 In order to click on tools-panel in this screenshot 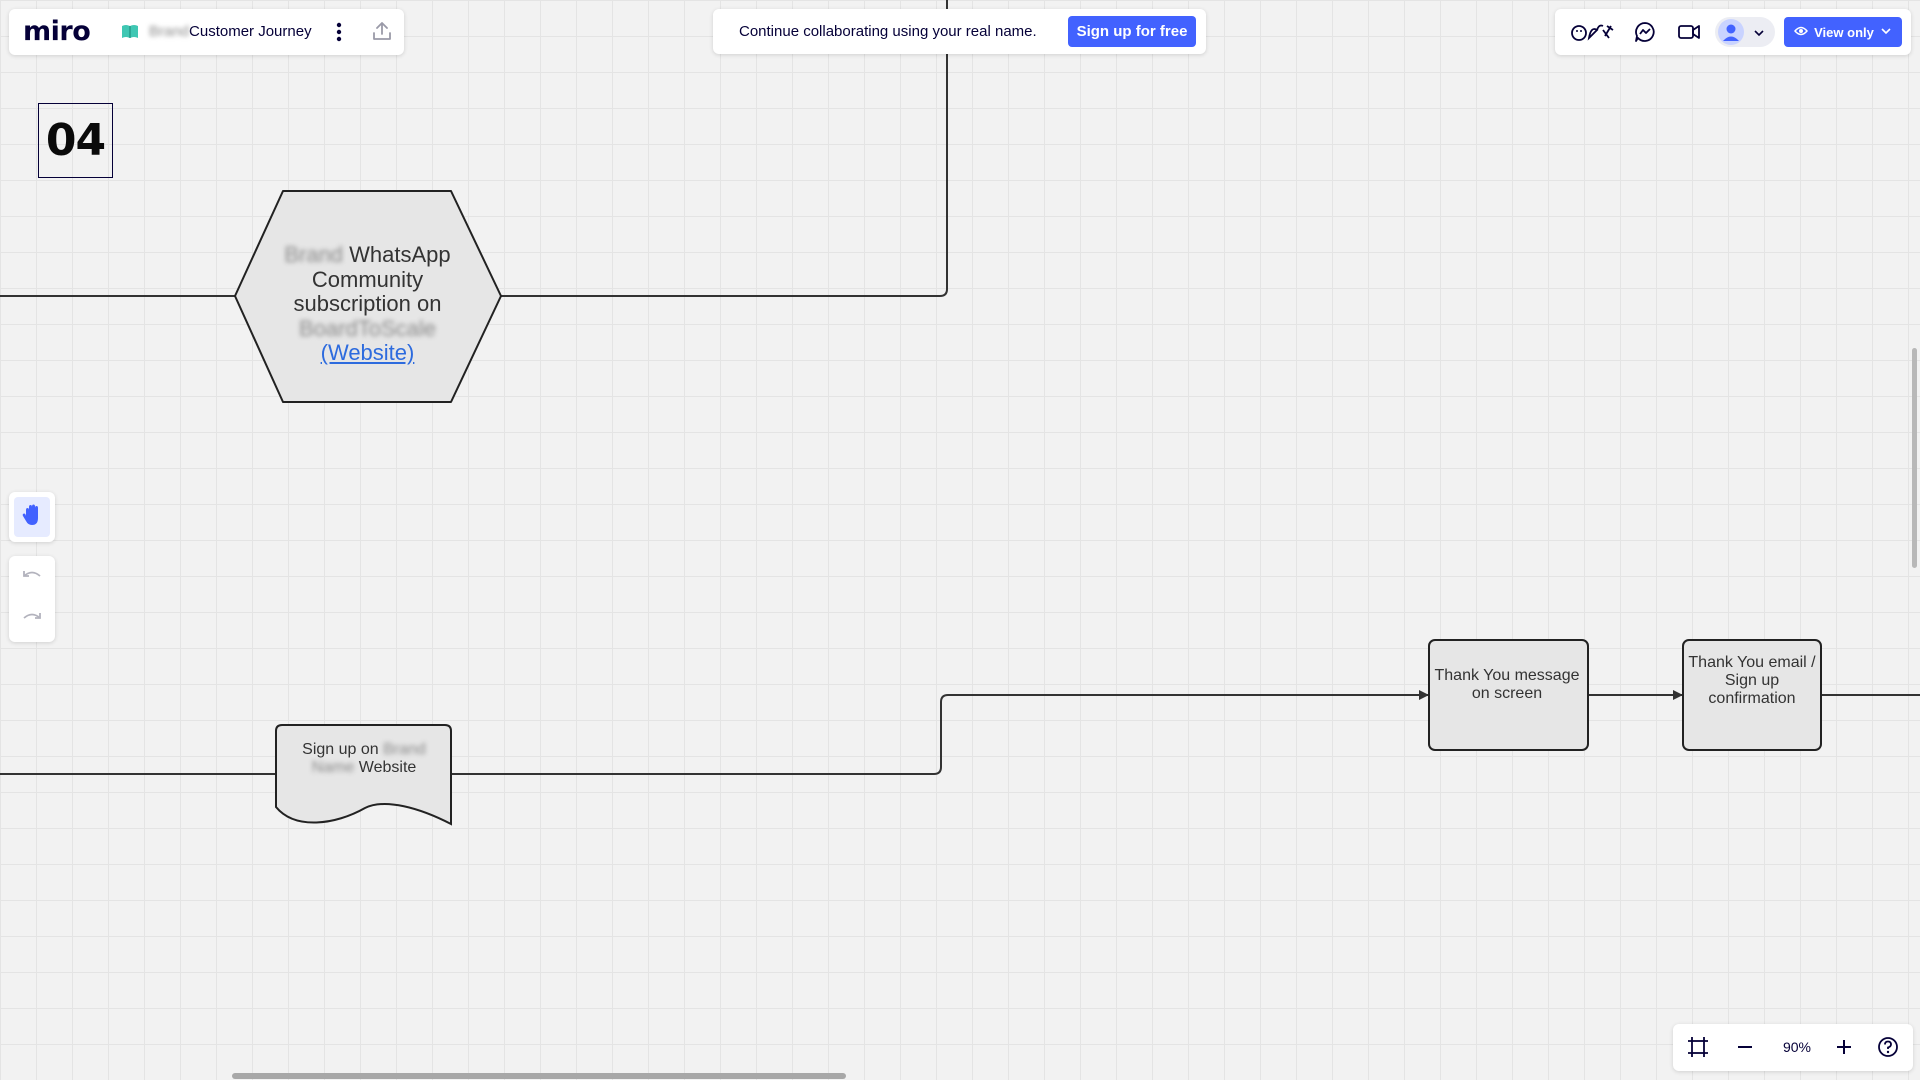, I will do `click(32, 517)`.